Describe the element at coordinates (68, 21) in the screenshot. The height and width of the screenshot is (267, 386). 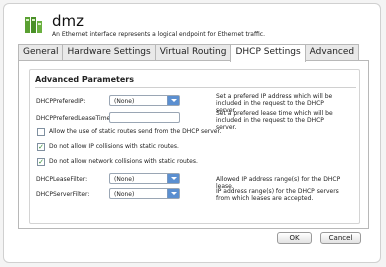
I see `page-title: dmz` at that location.